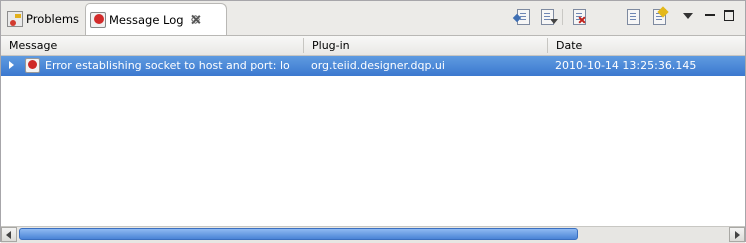 The height and width of the screenshot is (243, 746). I want to click on import-log-icon, so click(548, 17).